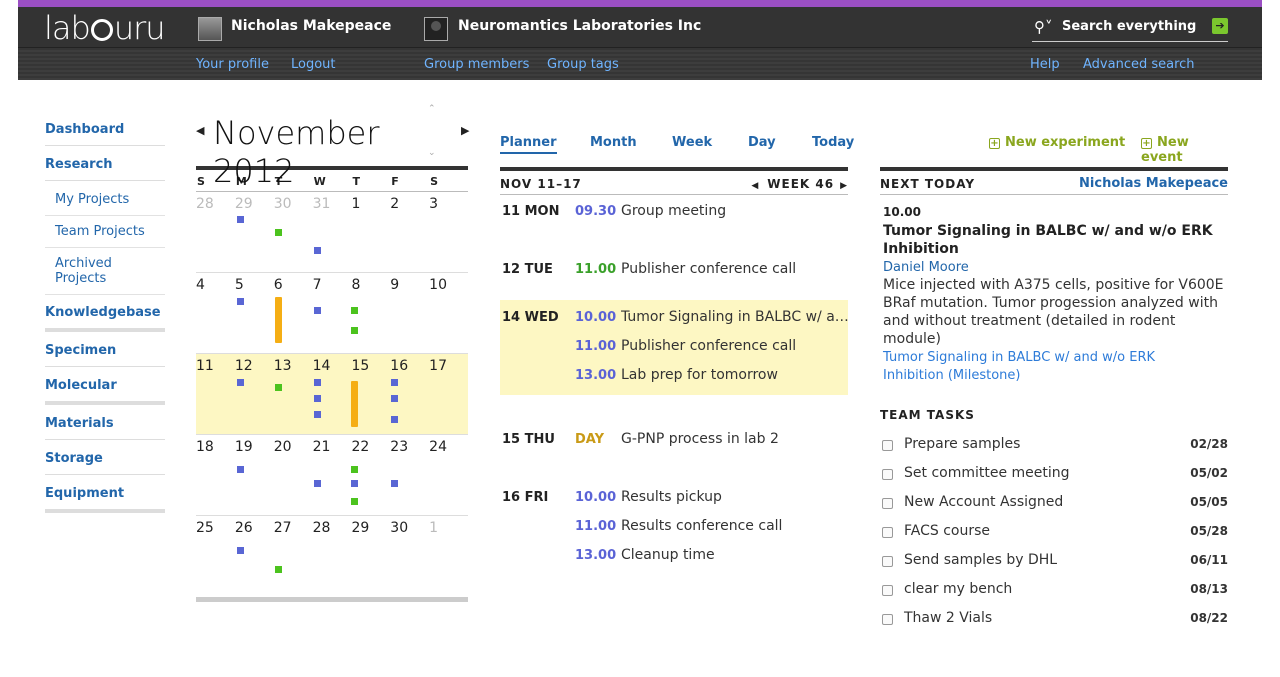 The width and height of the screenshot is (1280, 677). What do you see at coordinates (1057, 142) in the screenshot?
I see `new-experiment-button: + New experiment` at bounding box center [1057, 142].